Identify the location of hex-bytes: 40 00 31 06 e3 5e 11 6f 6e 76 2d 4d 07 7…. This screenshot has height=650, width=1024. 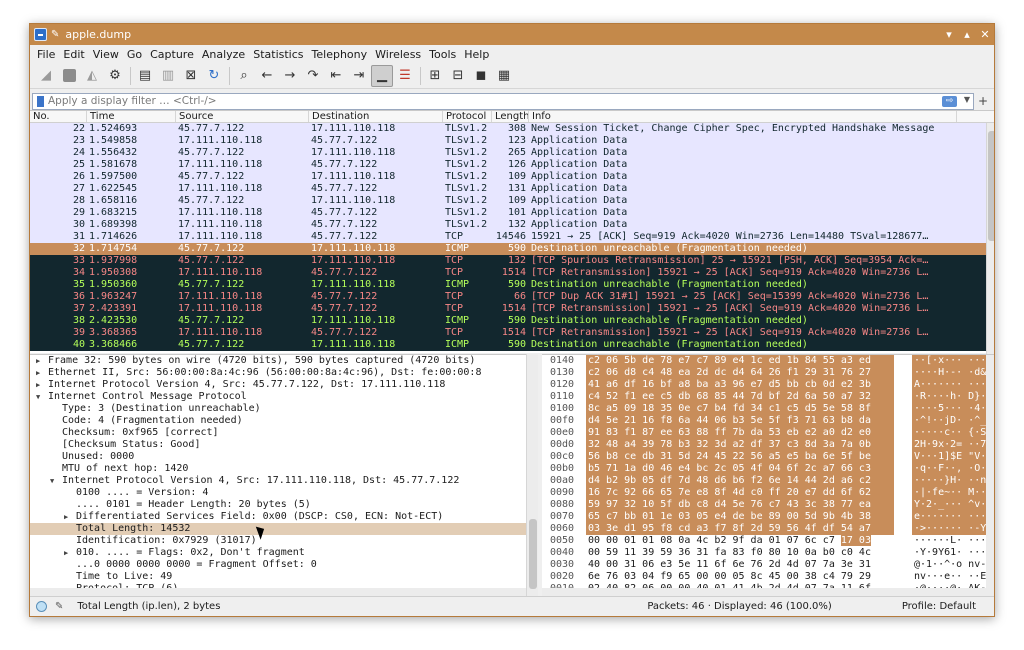
(740, 565).